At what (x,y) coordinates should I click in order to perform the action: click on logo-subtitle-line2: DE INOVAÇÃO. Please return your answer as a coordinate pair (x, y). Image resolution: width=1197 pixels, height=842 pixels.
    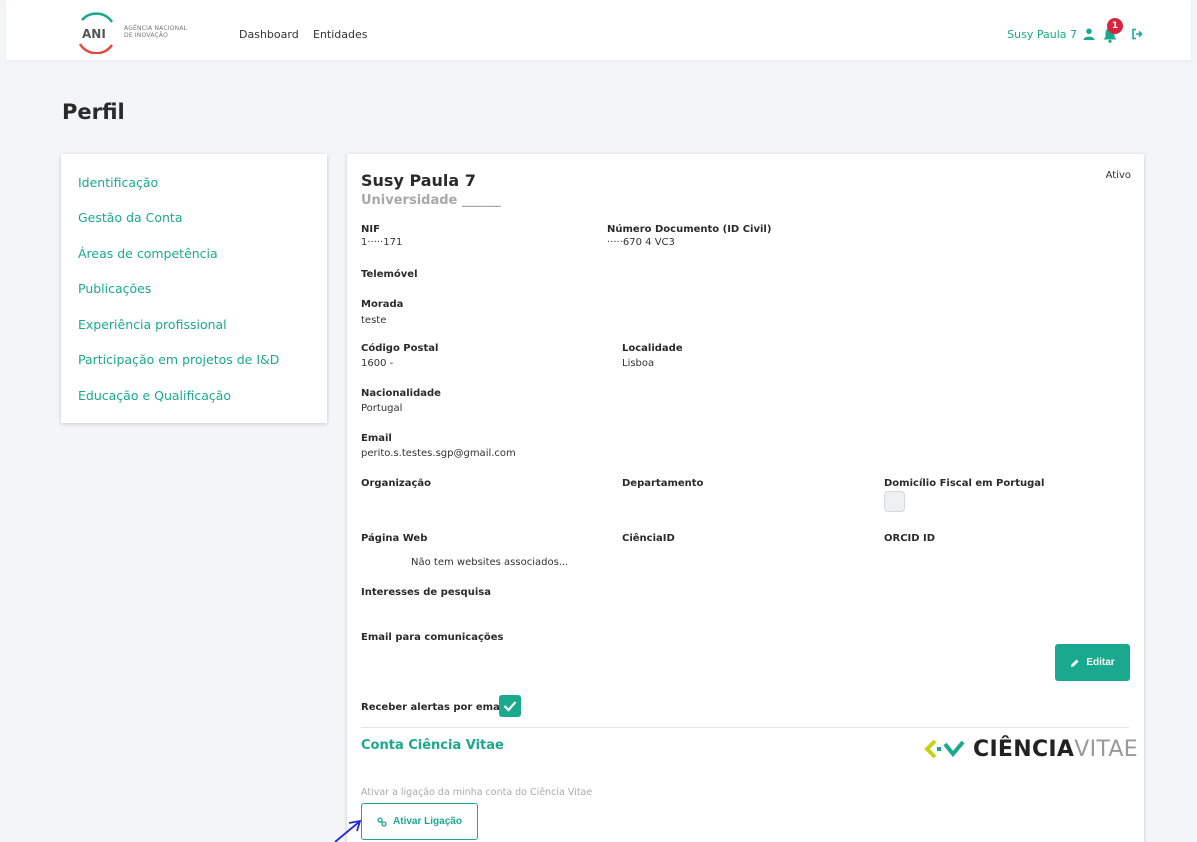
    Looking at the image, I should click on (146, 35).